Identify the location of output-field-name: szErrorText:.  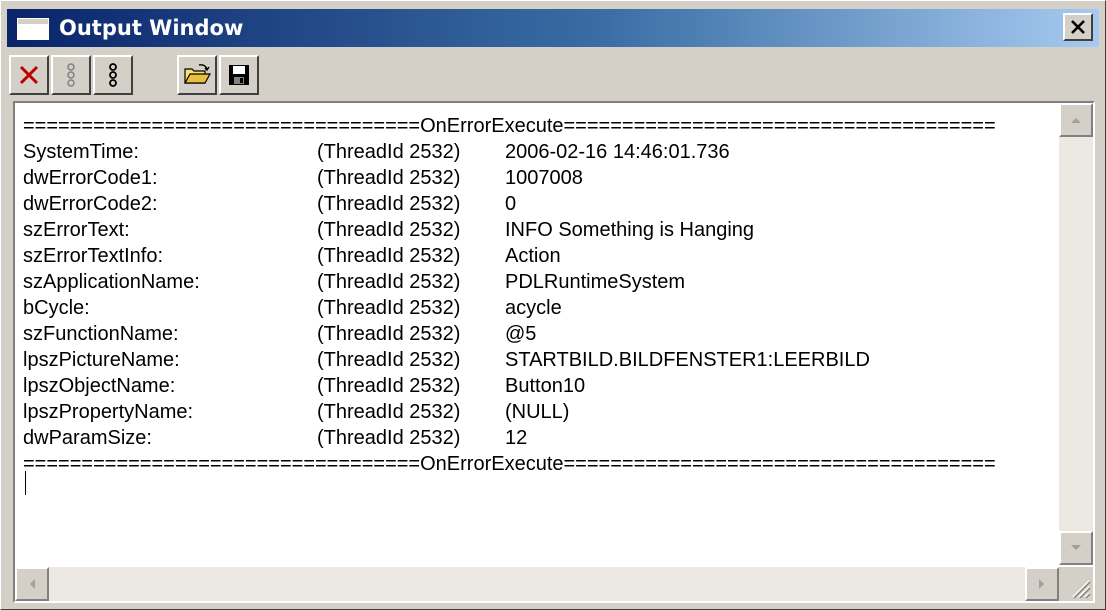
(76, 230).